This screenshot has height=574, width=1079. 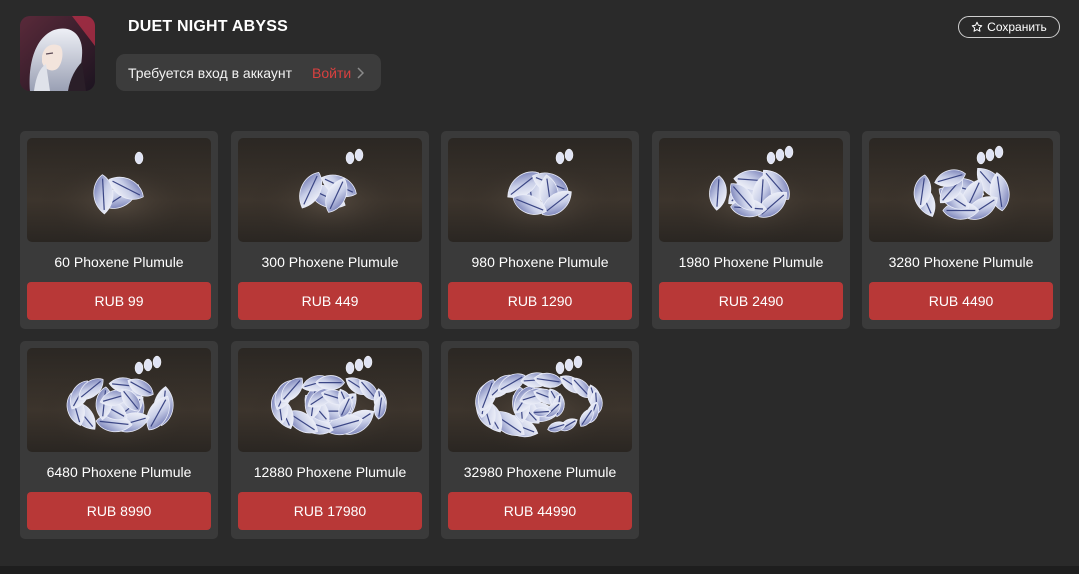 I want to click on product-card: 300 Phoxene Plumule RUB 449, so click(x=330, y=230).